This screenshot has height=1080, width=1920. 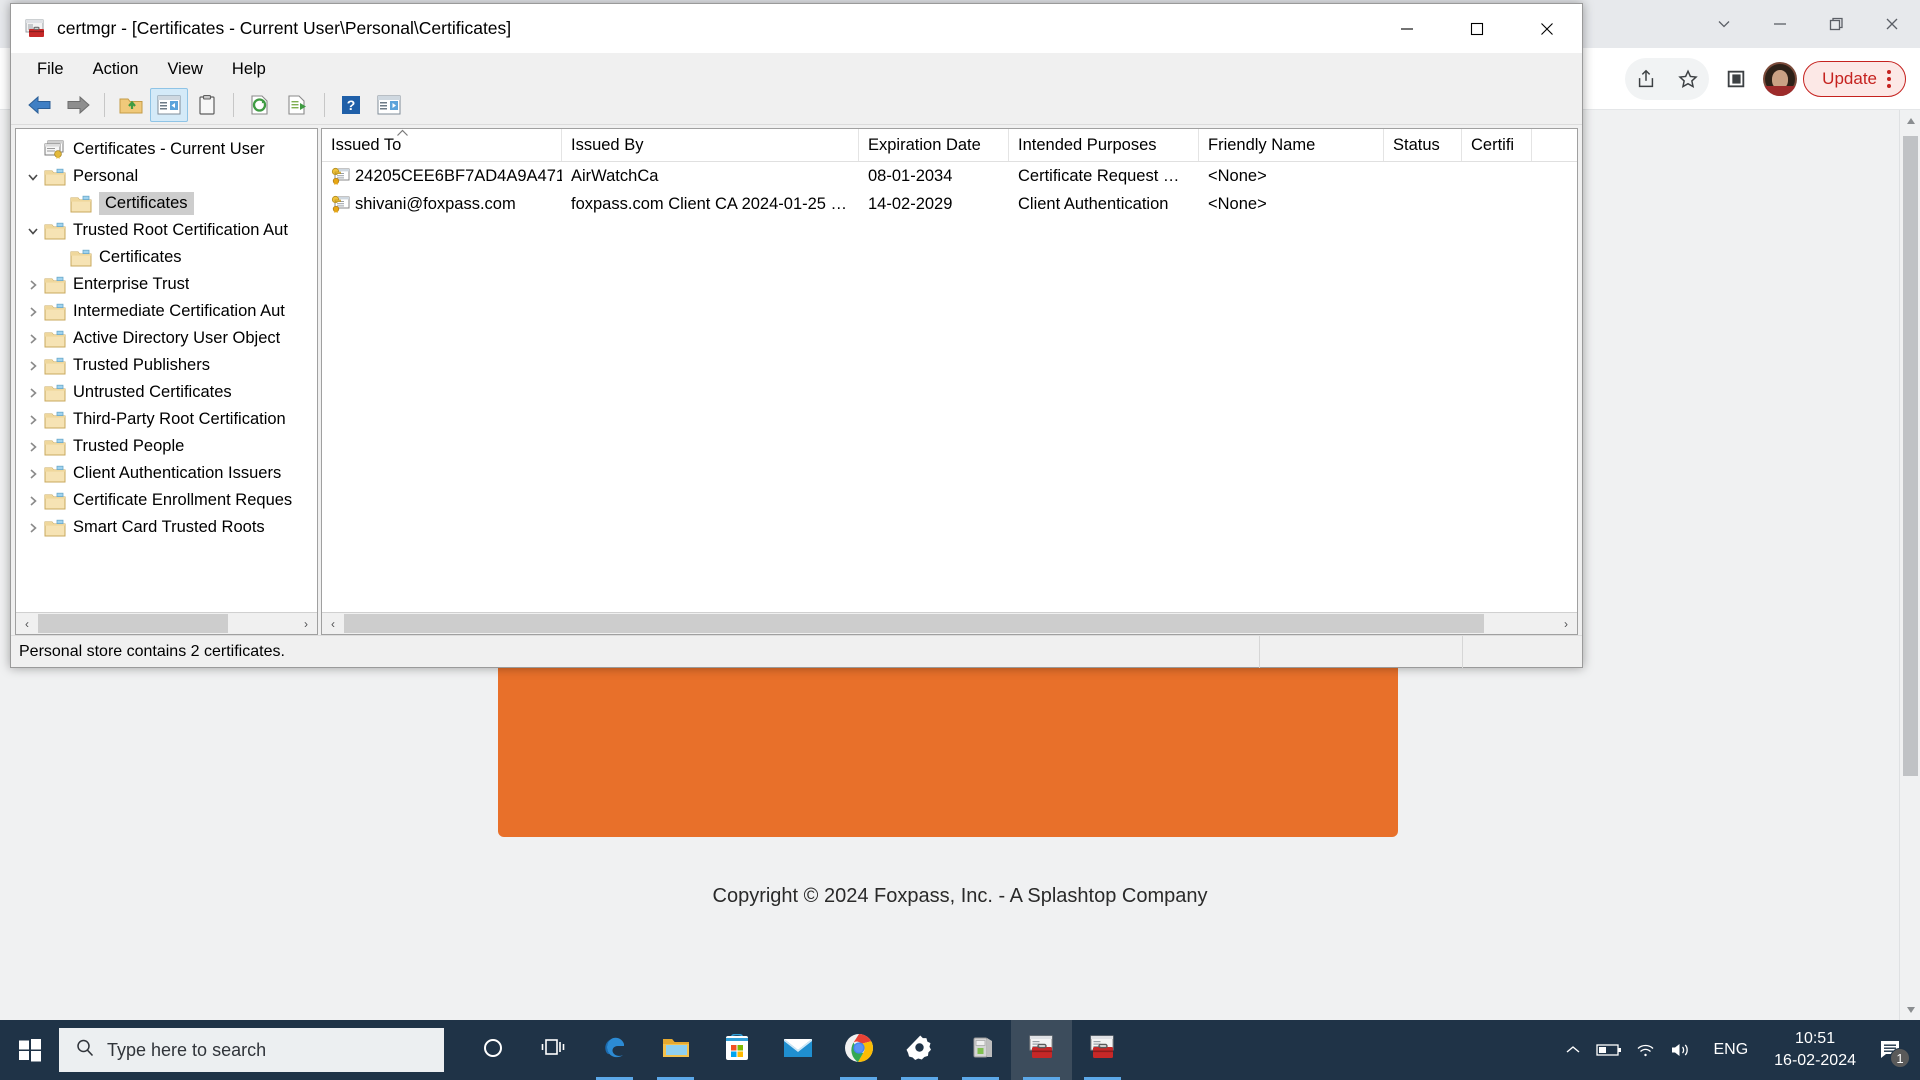 I want to click on tree-item-enterprise-trust: Enterprise Trust, so click(x=166, y=284).